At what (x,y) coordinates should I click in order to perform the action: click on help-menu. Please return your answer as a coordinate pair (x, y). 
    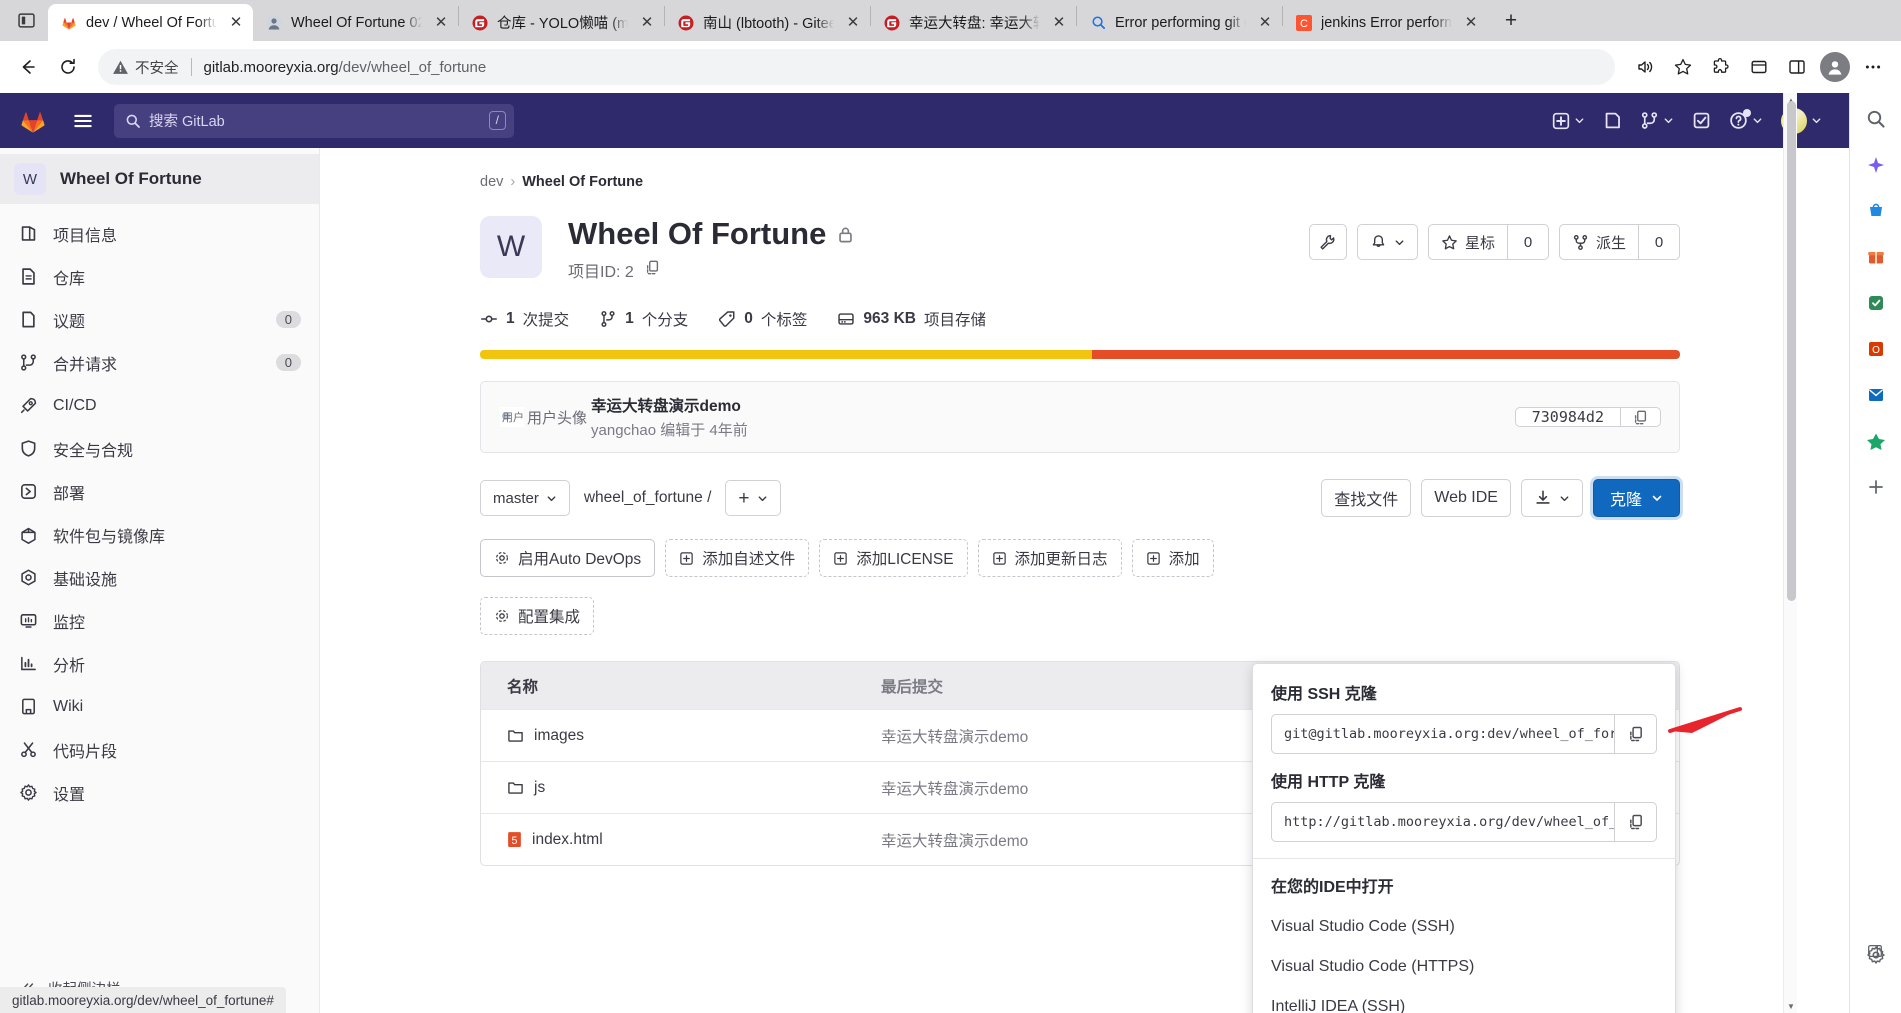
    Looking at the image, I should click on (1746, 121).